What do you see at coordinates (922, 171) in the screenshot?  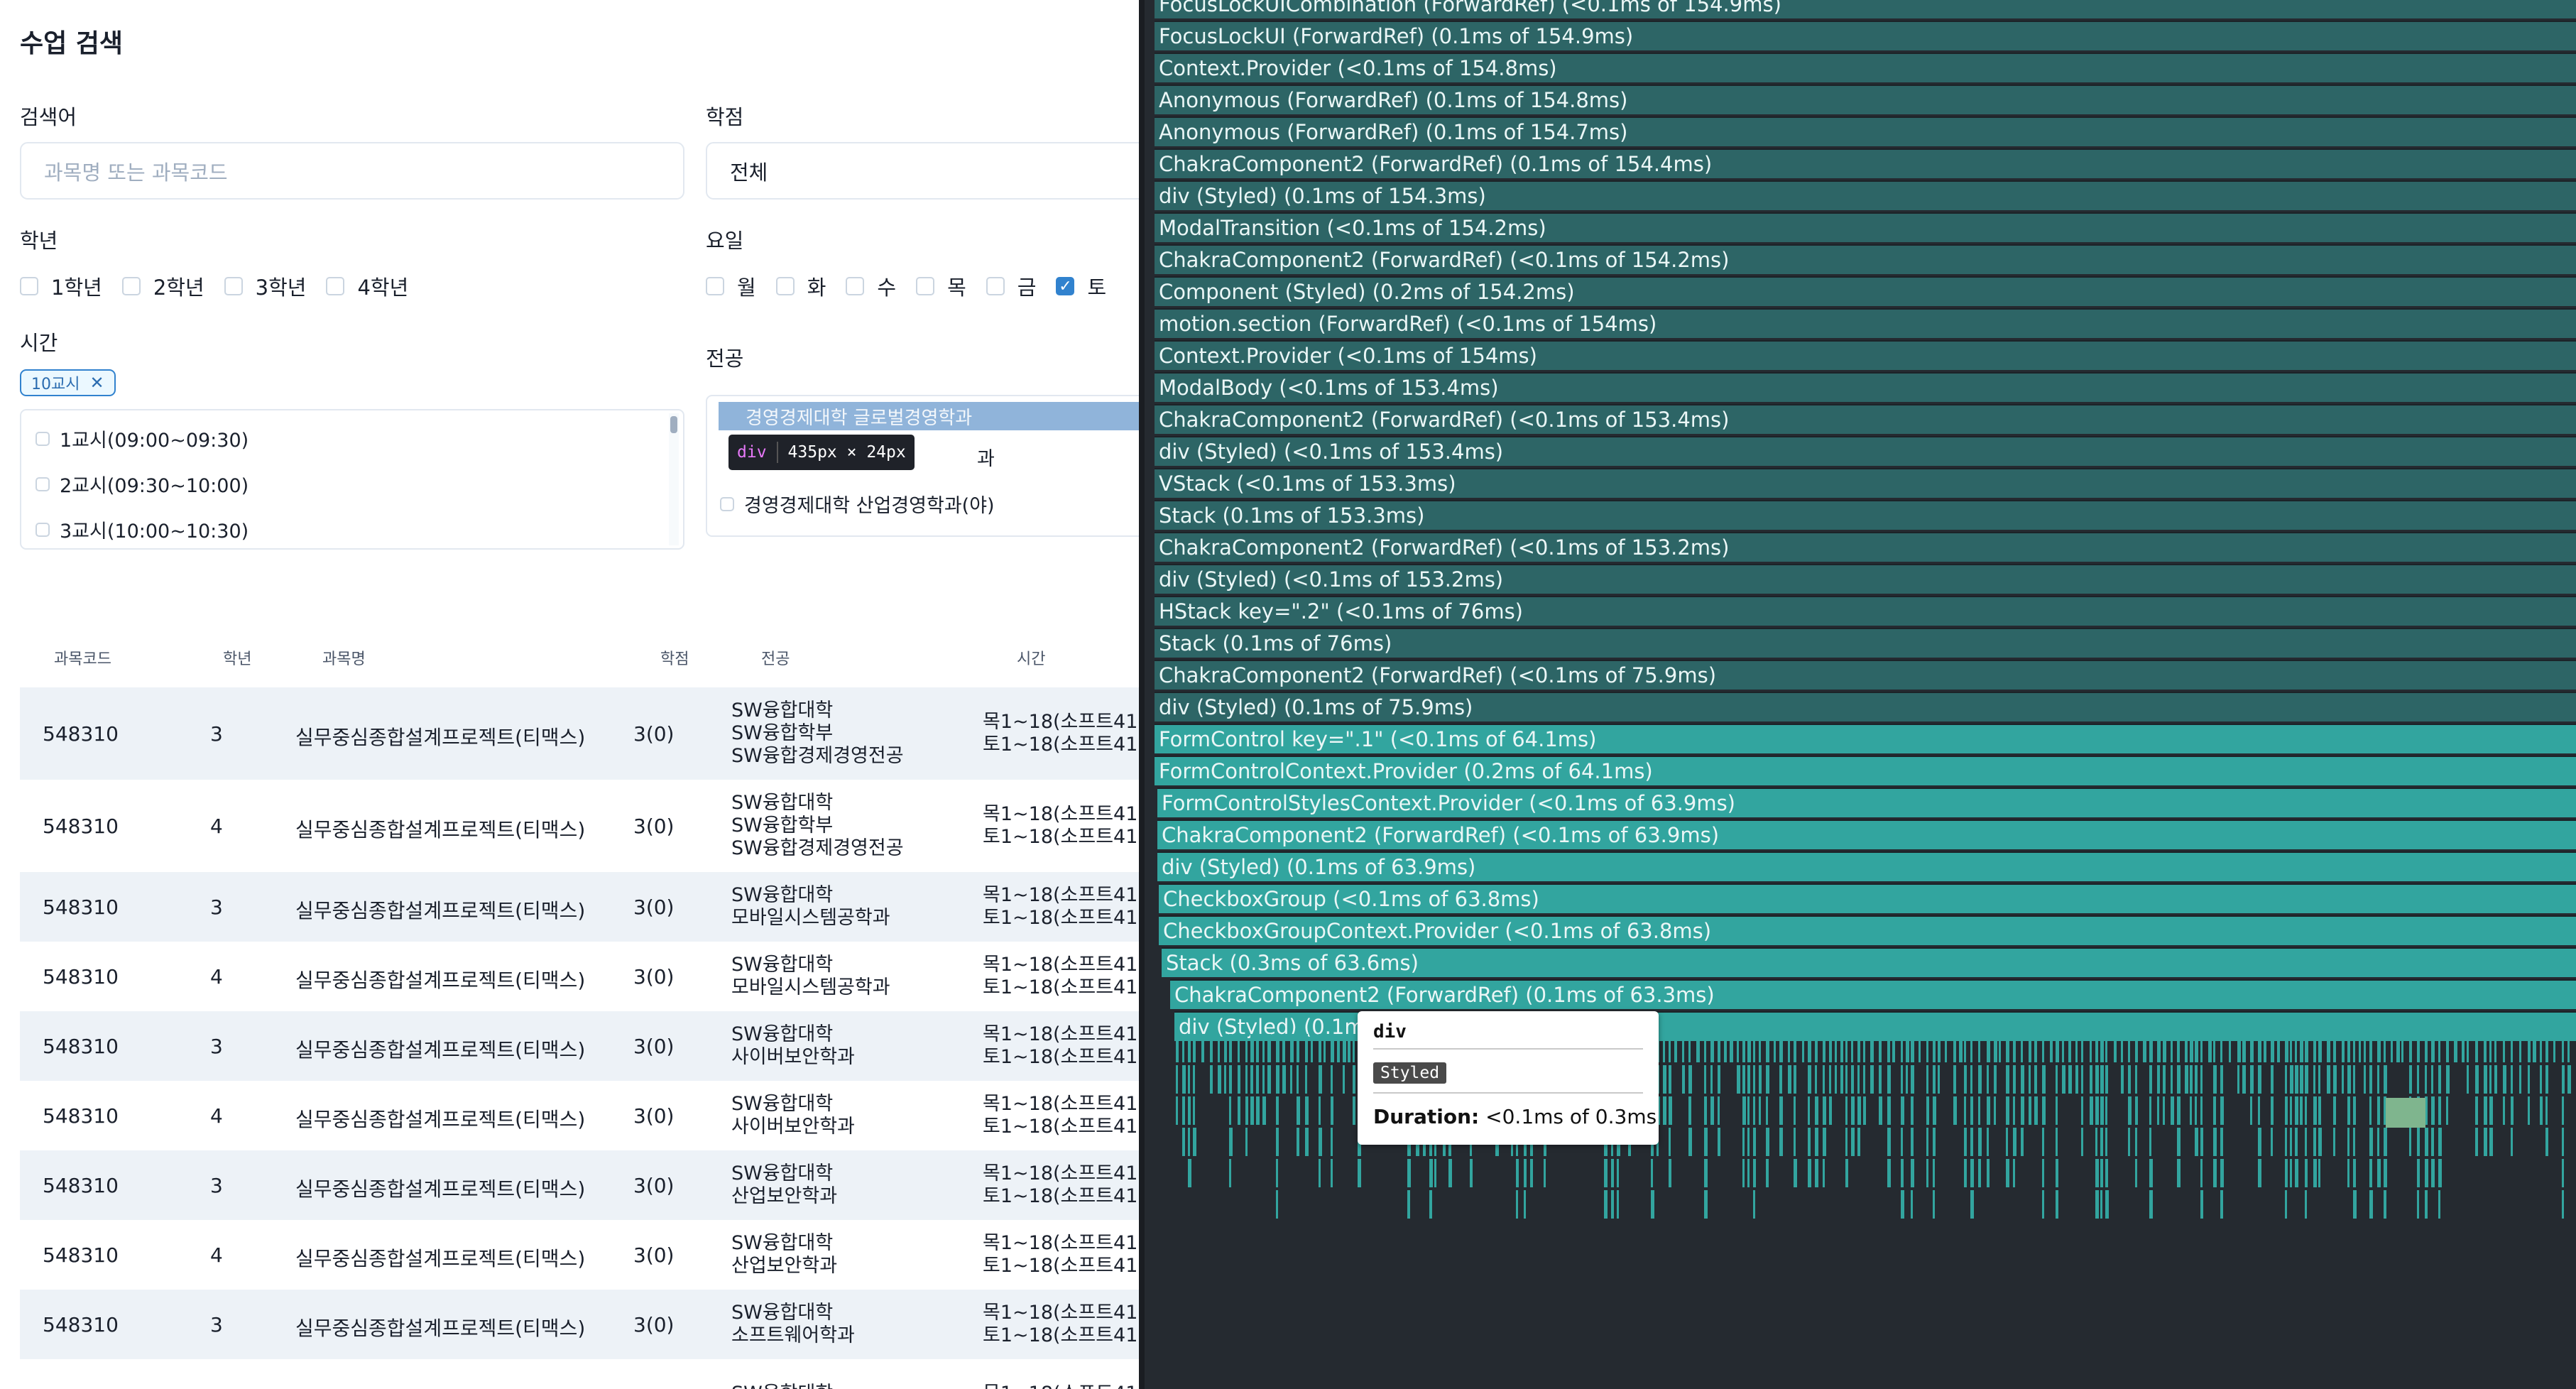 I see `credit-select: 전체` at bounding box center [922, 171].